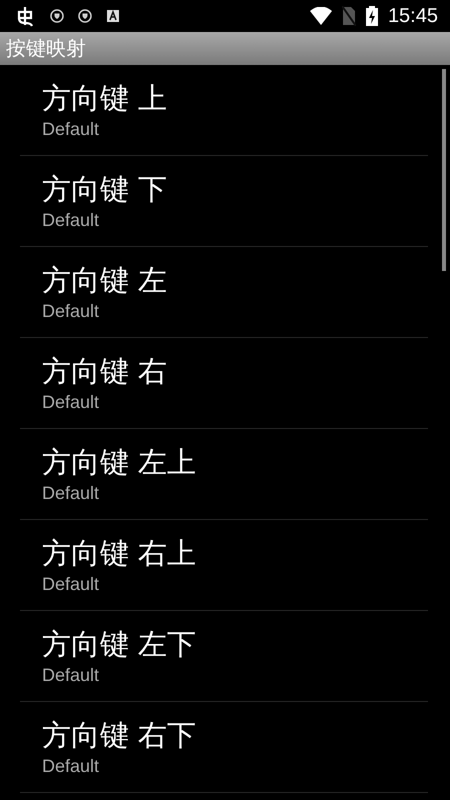 The width and height of the screenshot is (450, 800). I want to click on list-item: 方向键 右 Default, so click(224, 383).